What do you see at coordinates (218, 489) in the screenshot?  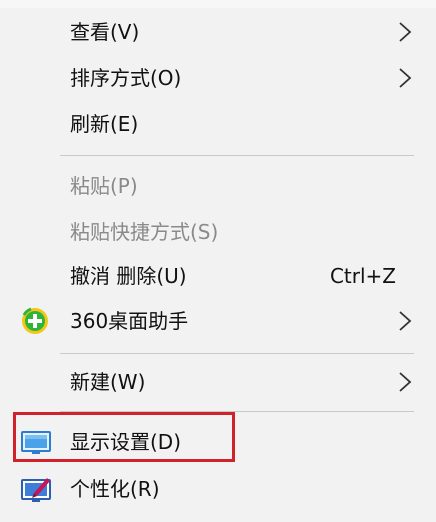 I see `menu-item-personalize: 个性化(R)` at bounding box center [218, 489].